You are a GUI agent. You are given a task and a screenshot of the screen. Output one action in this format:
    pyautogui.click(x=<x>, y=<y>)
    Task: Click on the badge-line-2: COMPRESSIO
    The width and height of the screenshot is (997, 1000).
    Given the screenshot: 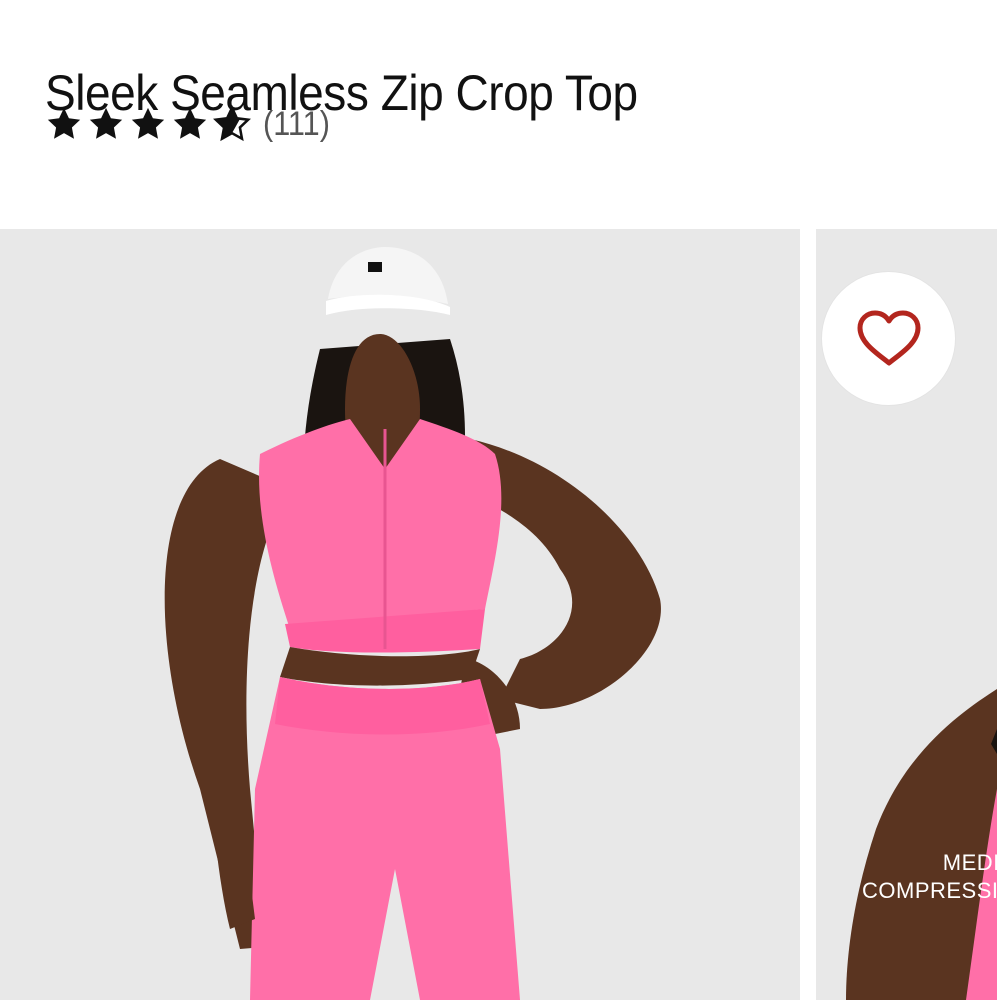 What is the action you would take?
    pyautogui.click(x=929, y=890)
    